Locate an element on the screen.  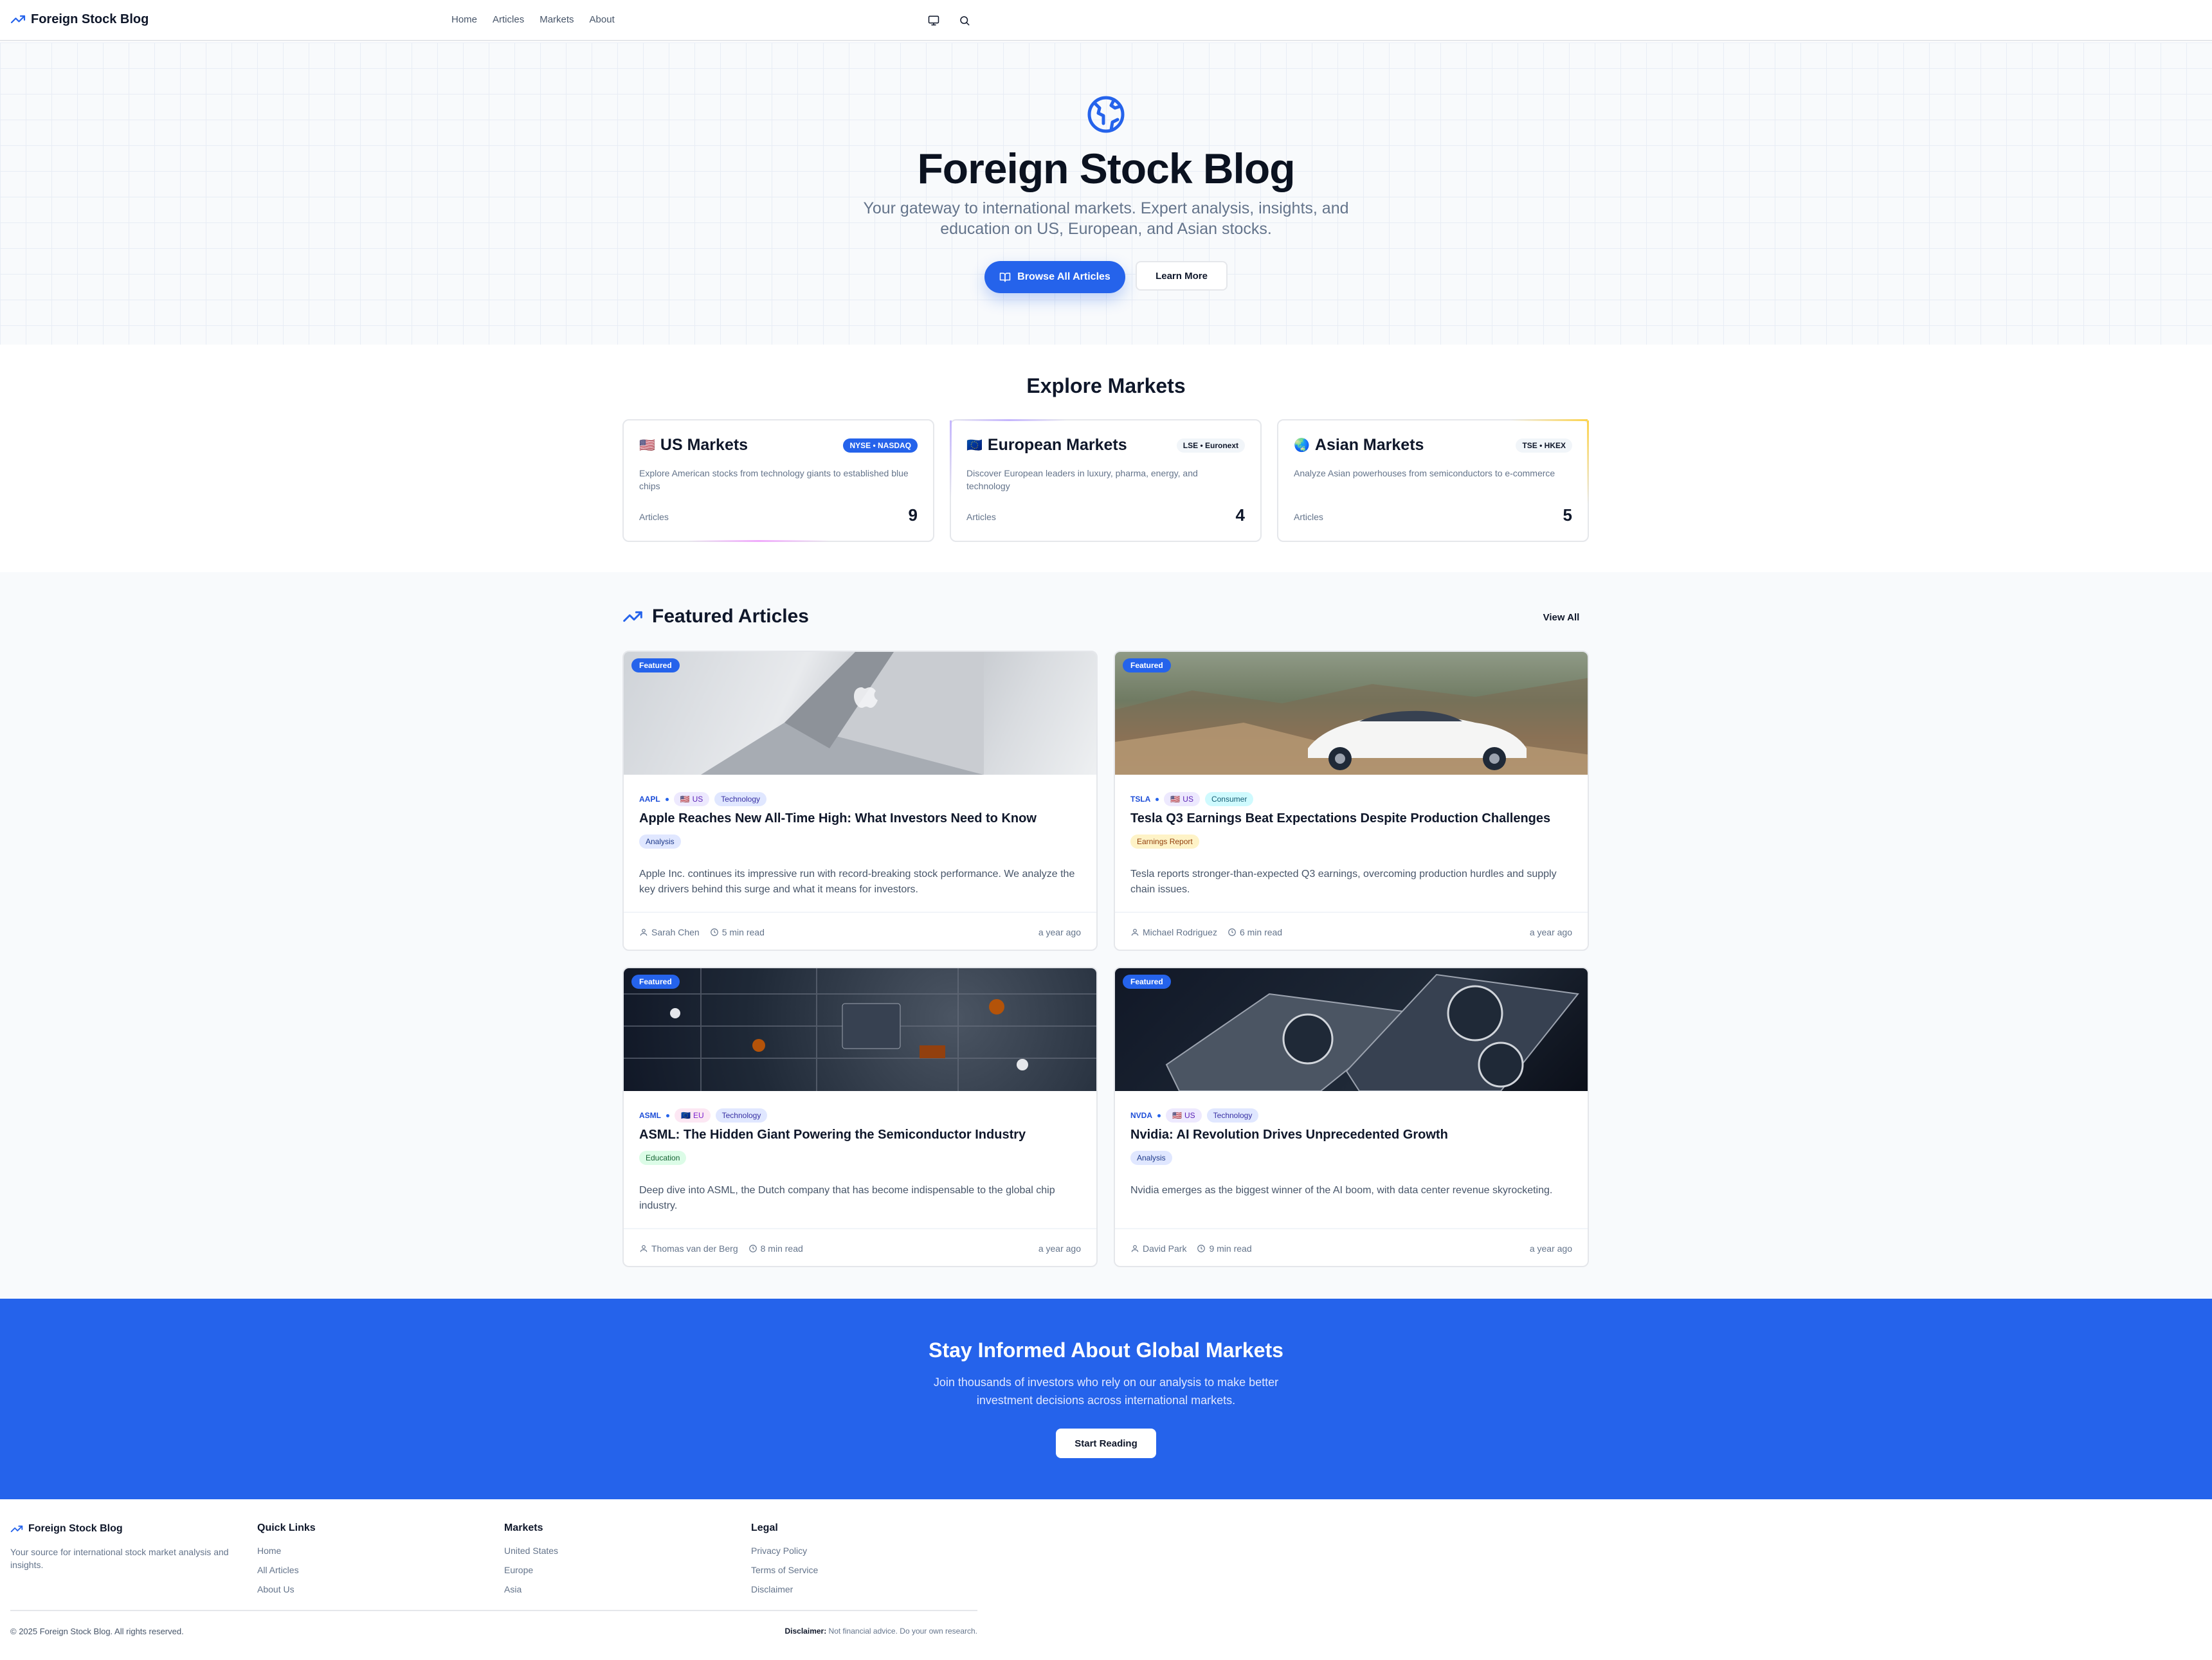
browse-articles-label: Browse All Articles is located at coordinates (1064, 276).